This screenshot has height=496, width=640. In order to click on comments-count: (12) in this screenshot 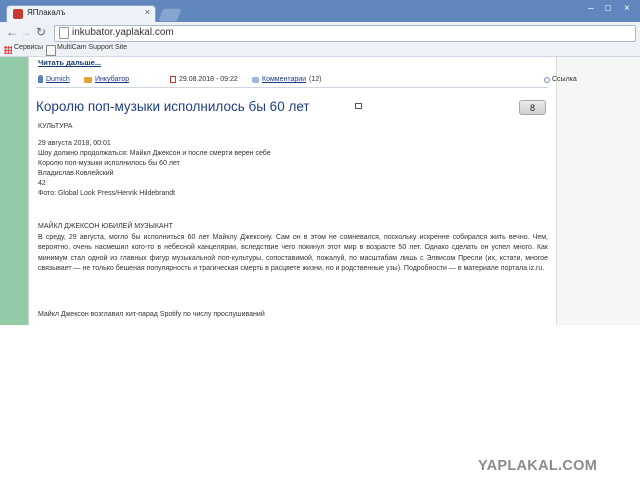, I will do `click(315, 79)`.